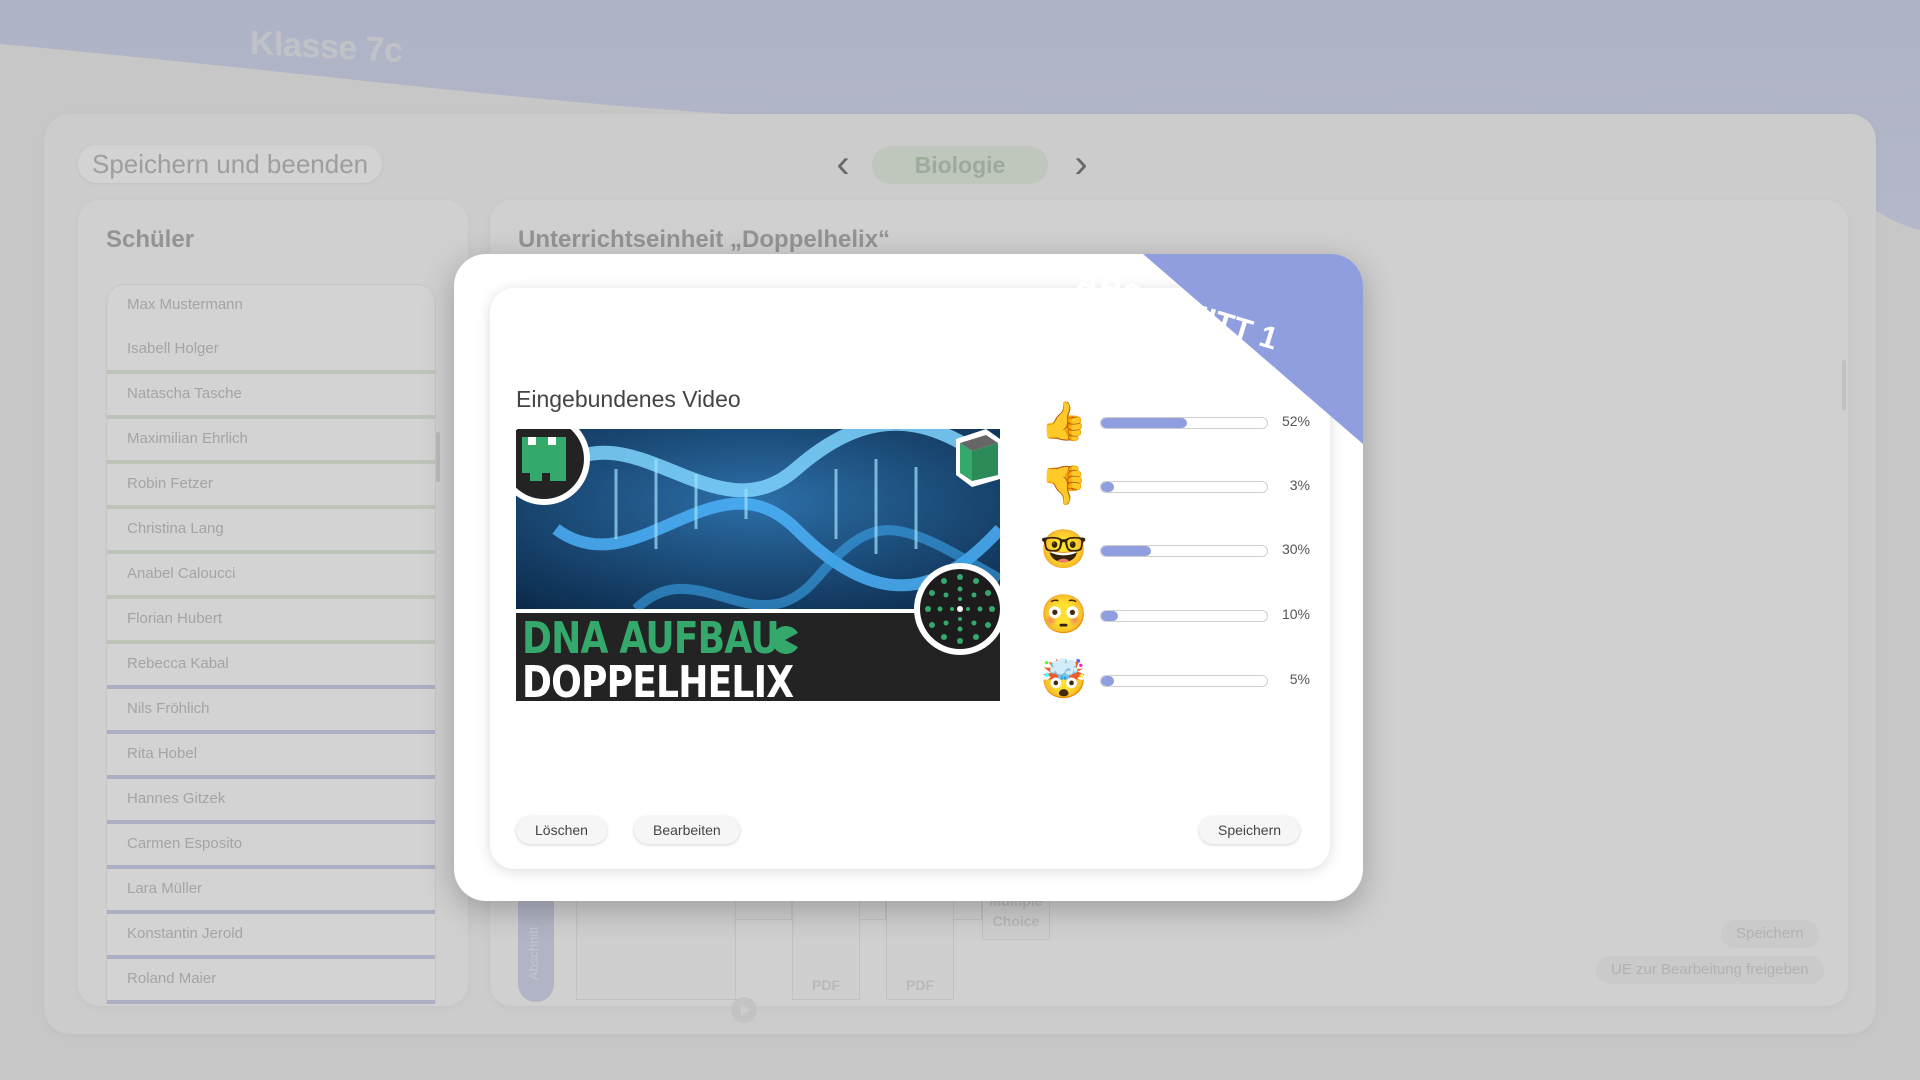 The image size is (1920, 1080). I want to click on nerd-face-icon: 🤓, so click(1063, 550).